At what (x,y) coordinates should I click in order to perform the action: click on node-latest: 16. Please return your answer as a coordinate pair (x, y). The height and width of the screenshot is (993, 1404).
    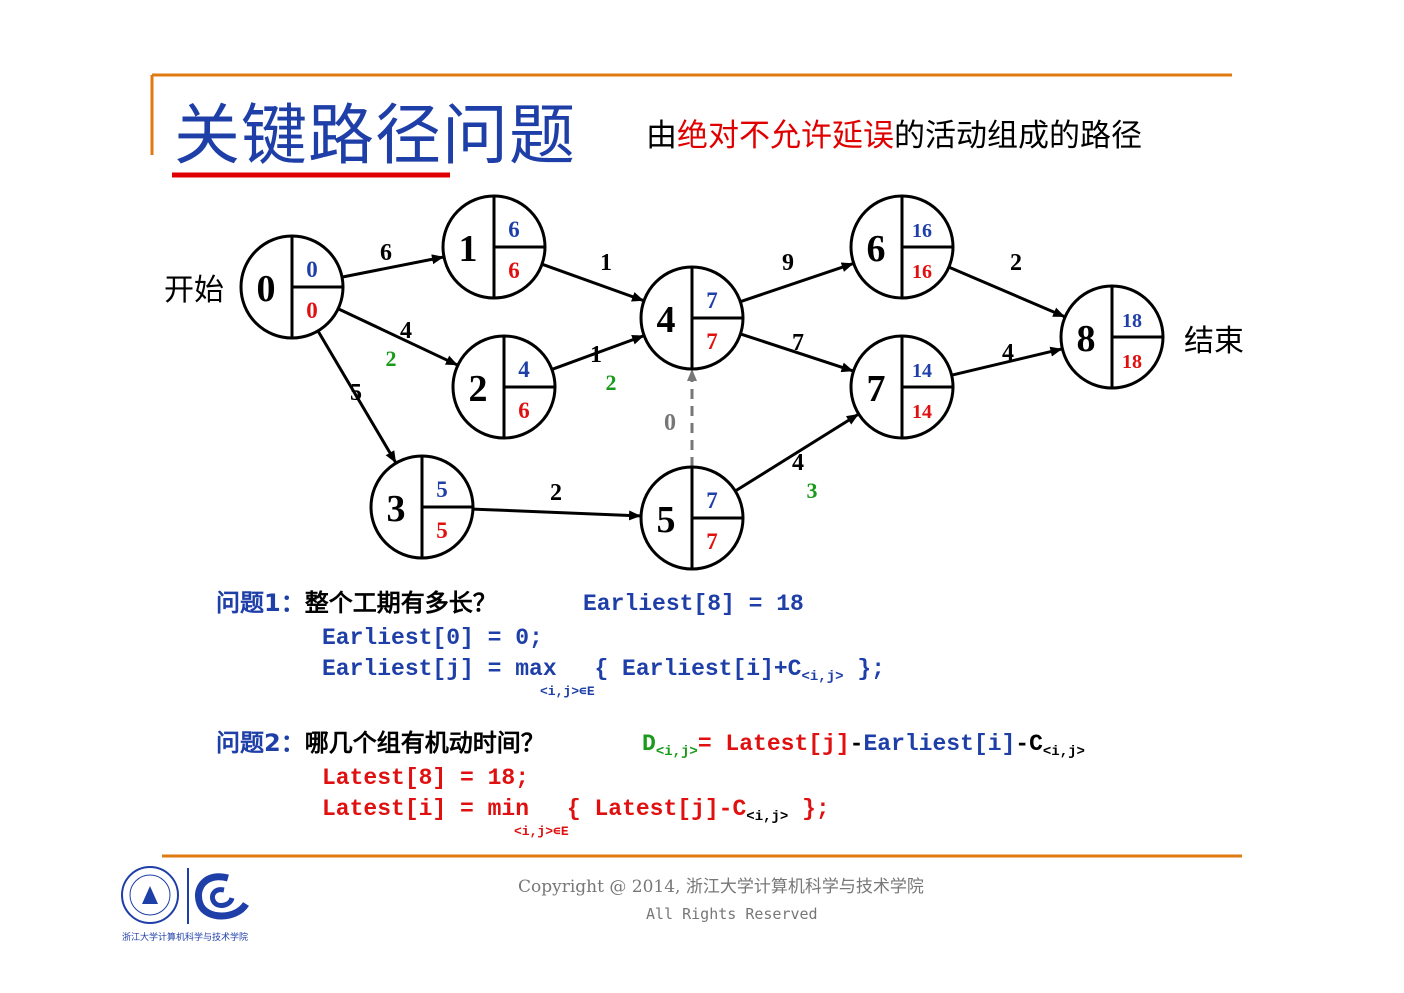
    Looking at the image, I should click on (922, 272).